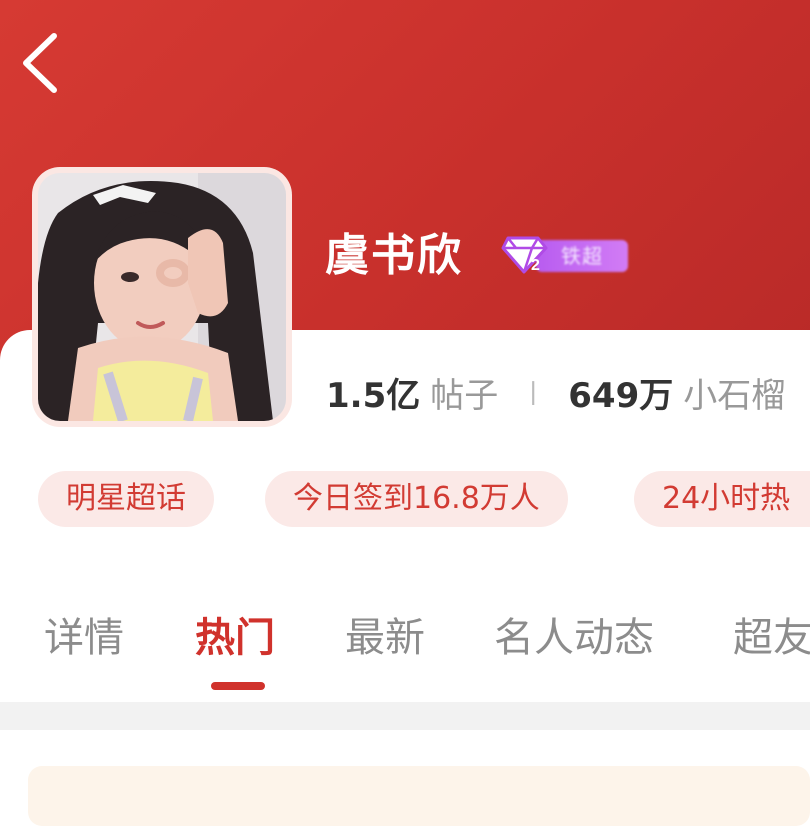  Describe the element at coordinates (416, 499) in the screenshot. I see `tag-checkin-count: 今日签到16.8万人` at that location.